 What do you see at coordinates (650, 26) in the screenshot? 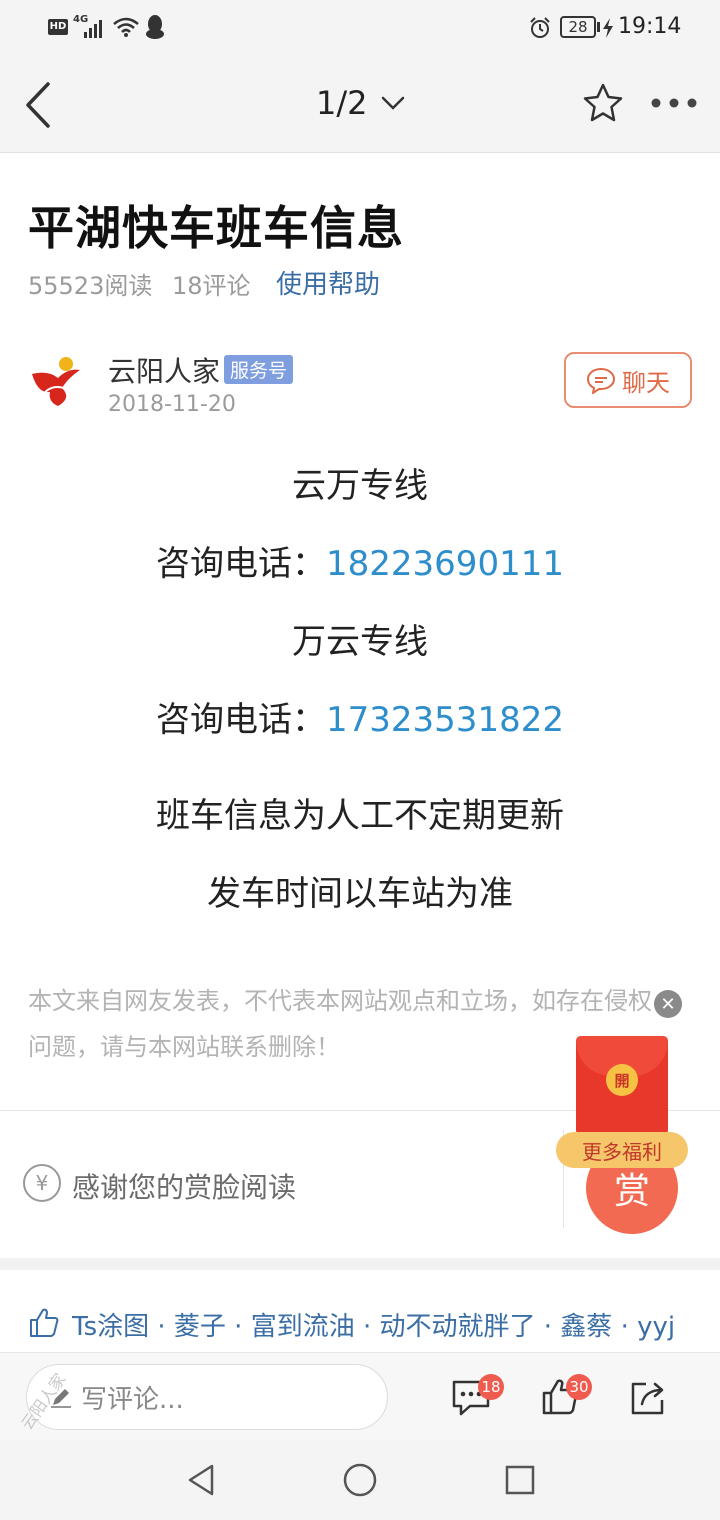
I see `clock: 19:14` at bounding box center [650, 26].